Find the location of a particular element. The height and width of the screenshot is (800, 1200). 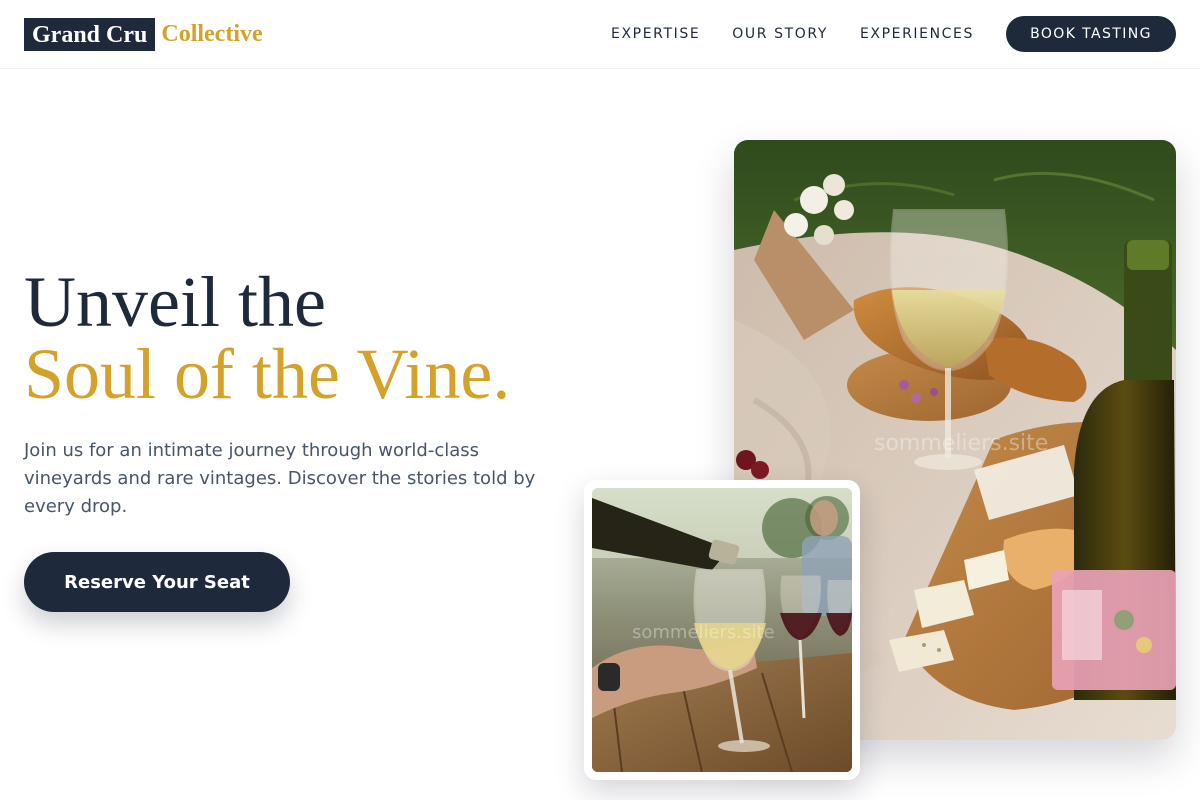

pour-scene-illustration: sommeliers.site is located at coordinates (722, 630).